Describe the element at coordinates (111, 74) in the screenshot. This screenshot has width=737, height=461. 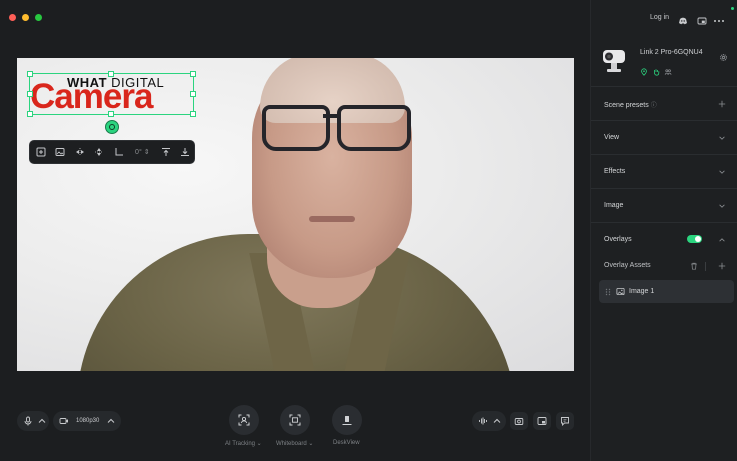
I see `resize-handle-top` at that location.